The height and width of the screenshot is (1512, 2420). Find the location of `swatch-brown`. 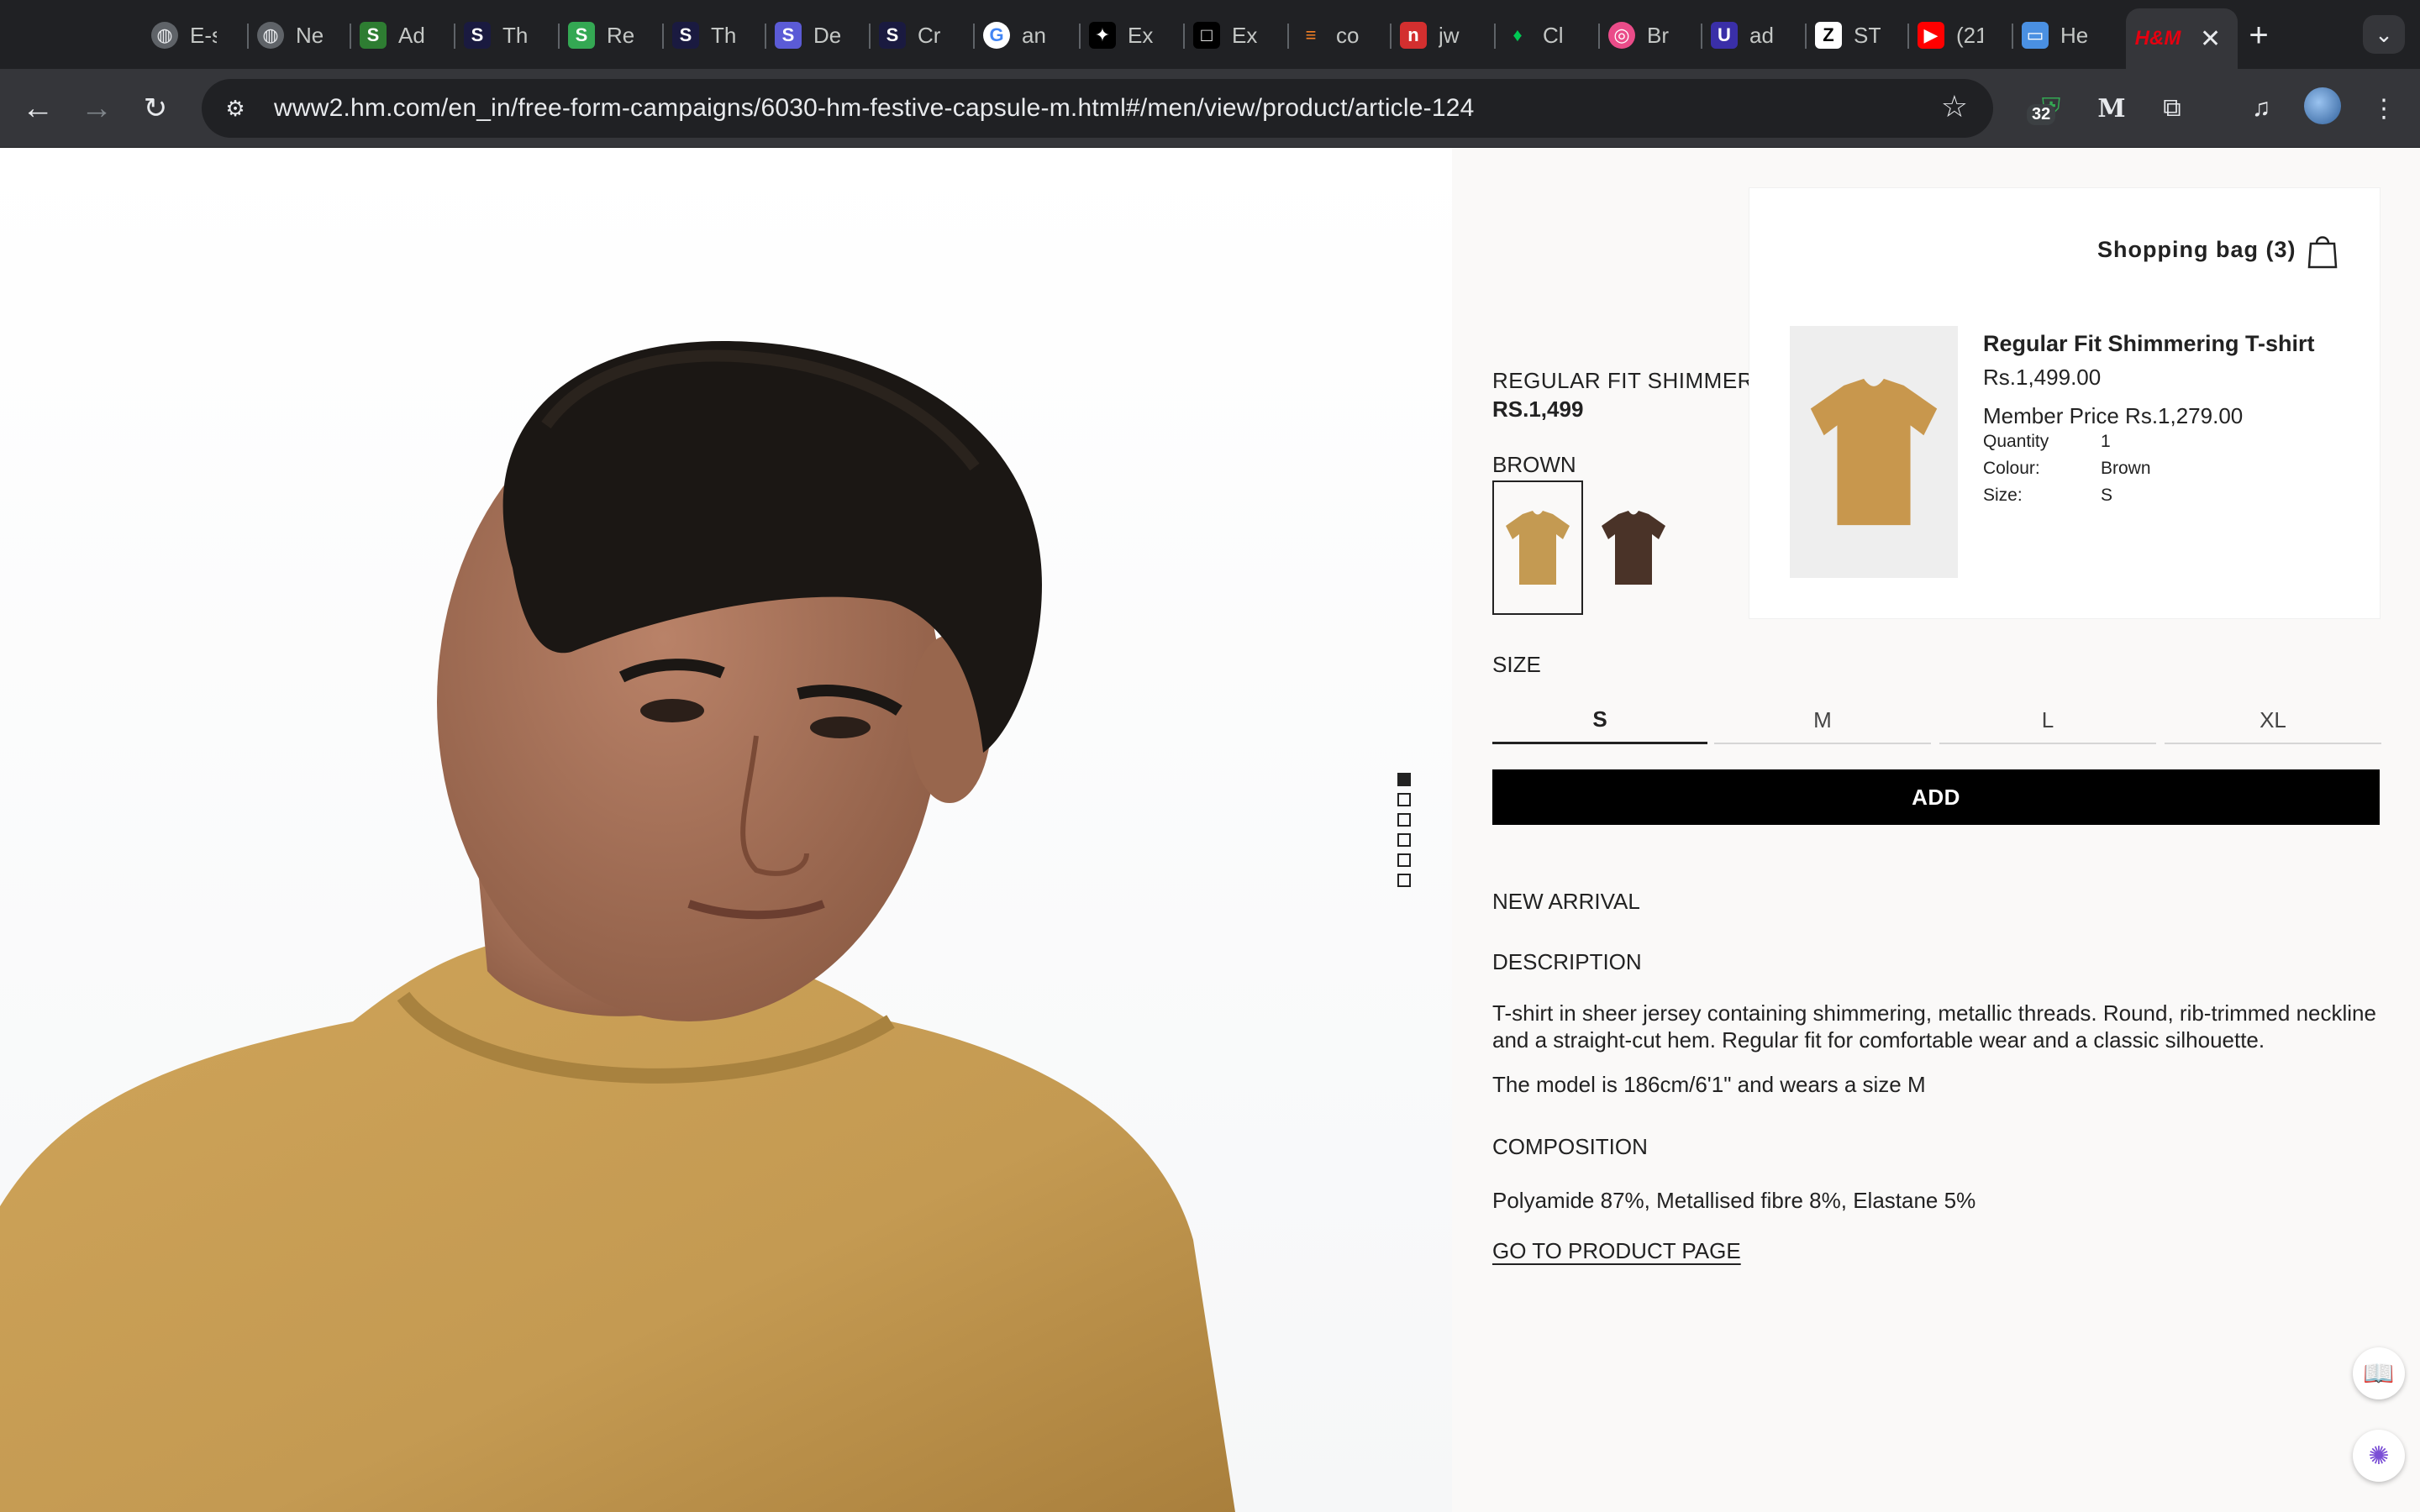

swatch-brown is located at coordinates (1537, 547).